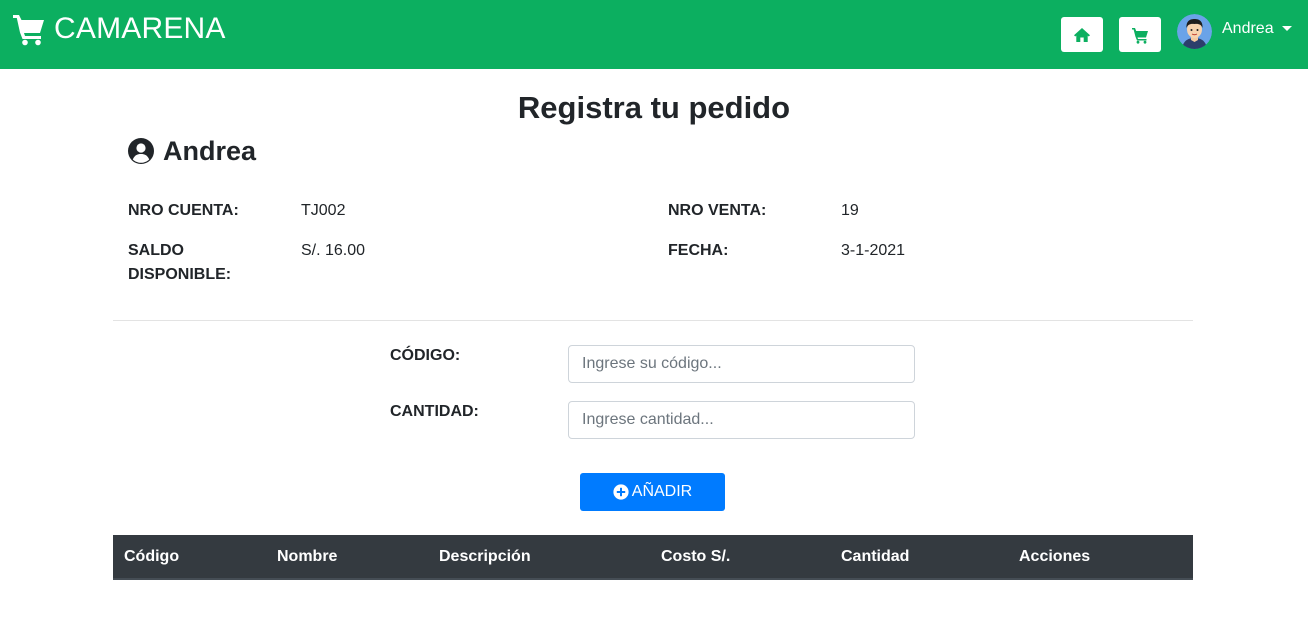 This screenshot has width=1308, height=617. I want to click on code-input, so click(741, 364).